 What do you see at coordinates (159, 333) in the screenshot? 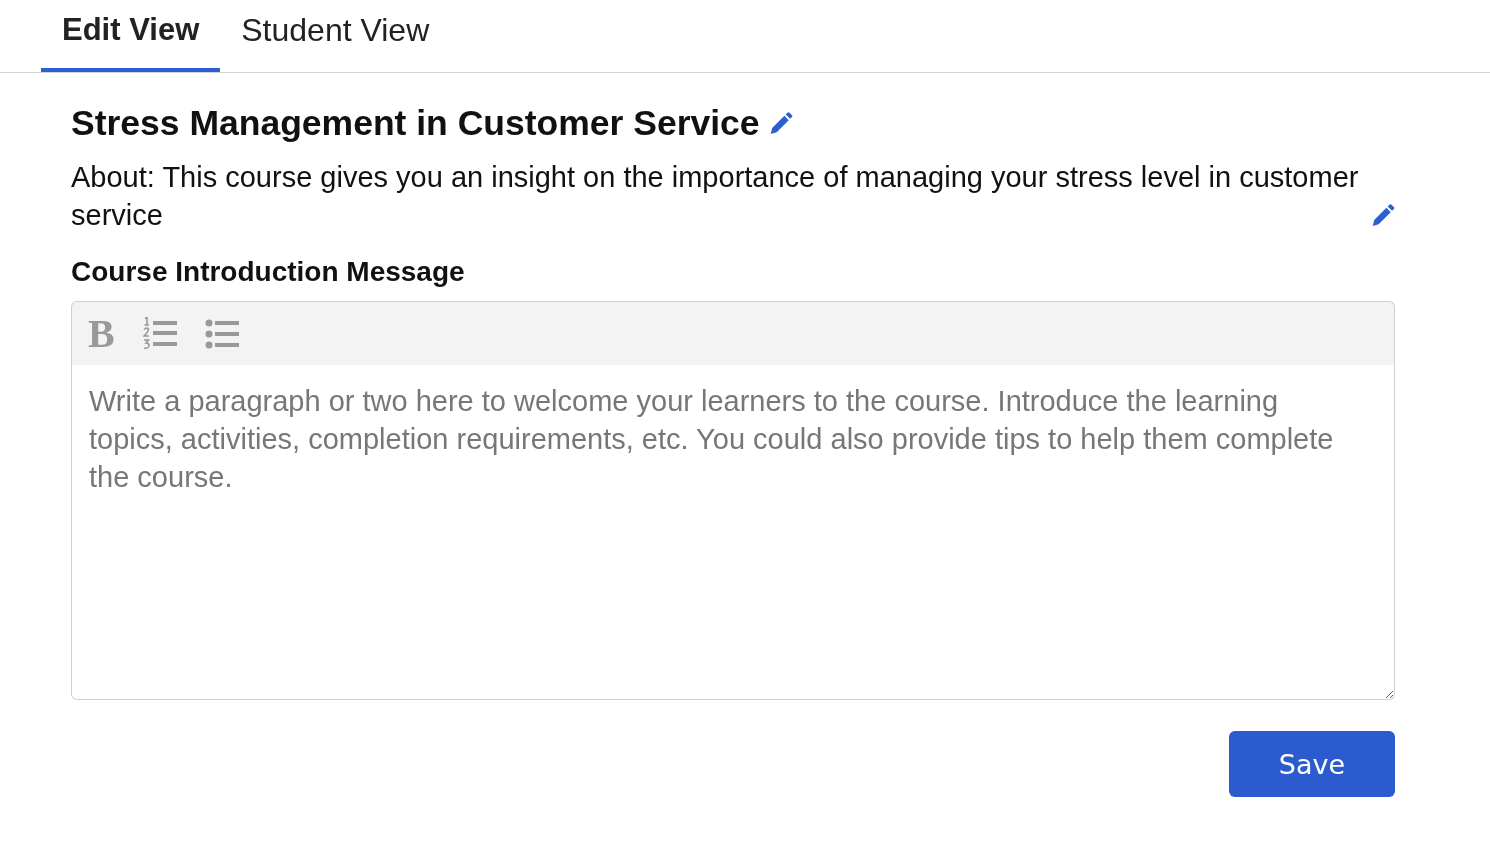
I see `numbered-list-icon` at bounding box center [159, 333].